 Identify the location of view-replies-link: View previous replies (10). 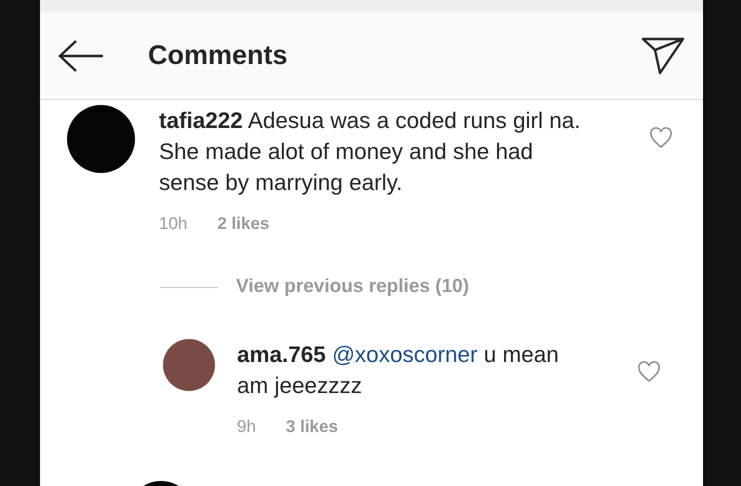
(353, 287).